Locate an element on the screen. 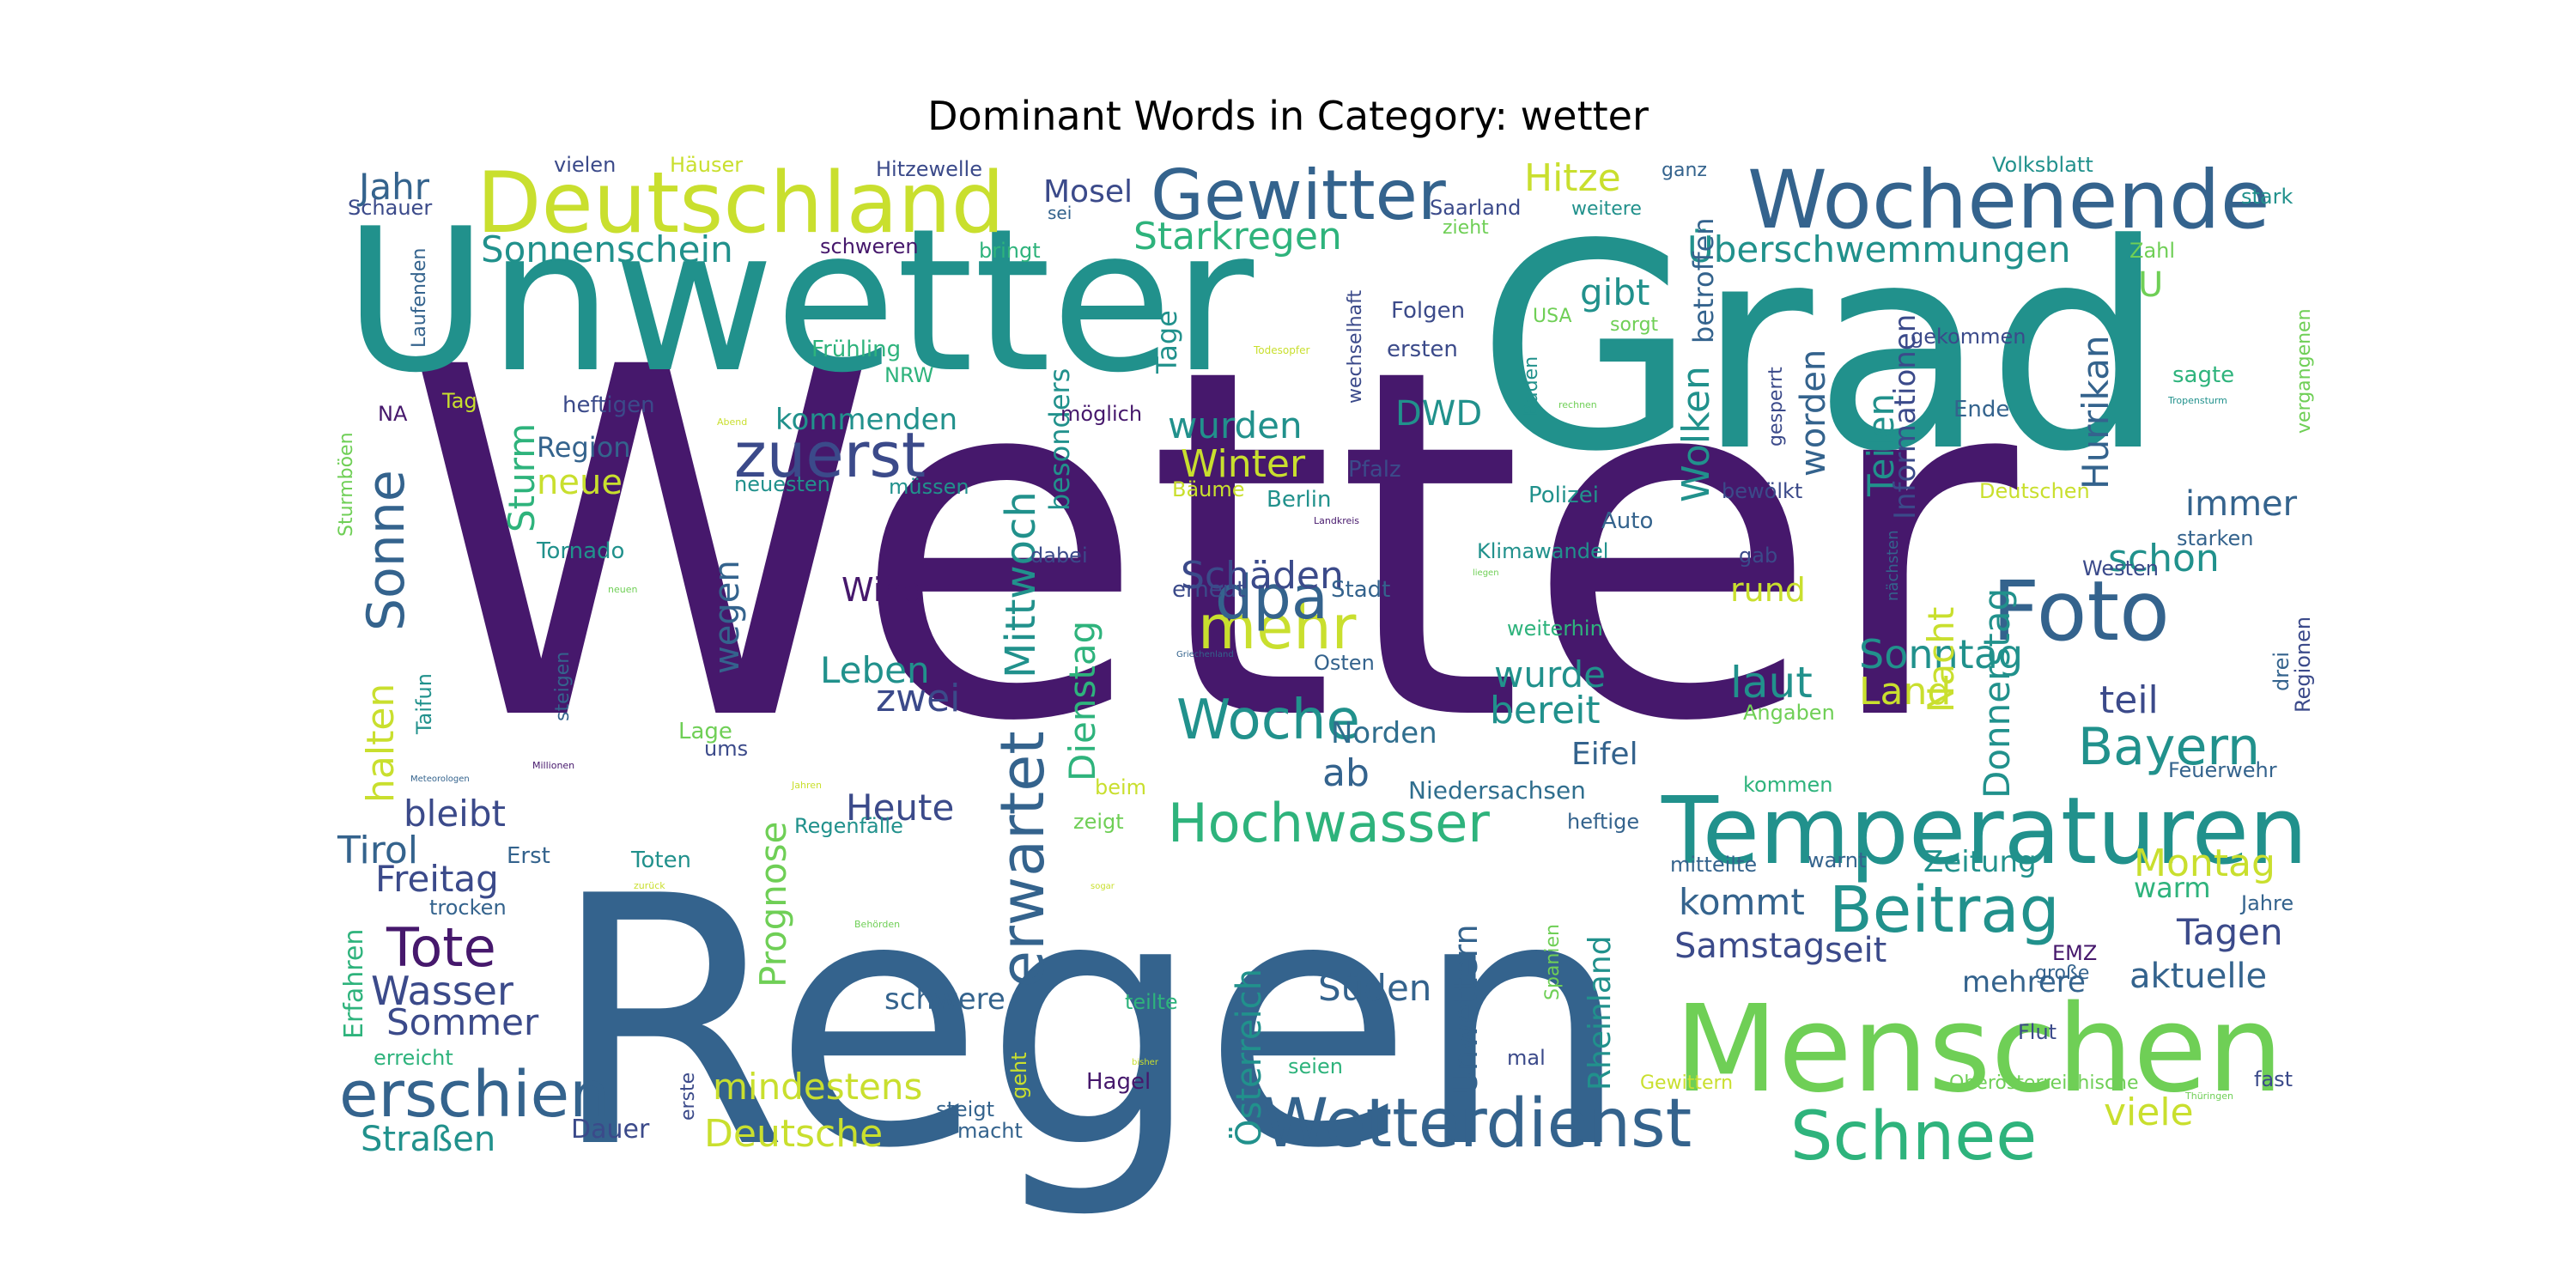 This screenshot has height=1288, width=2576. word-norden: Norden is located at coordinates (1384, 733).